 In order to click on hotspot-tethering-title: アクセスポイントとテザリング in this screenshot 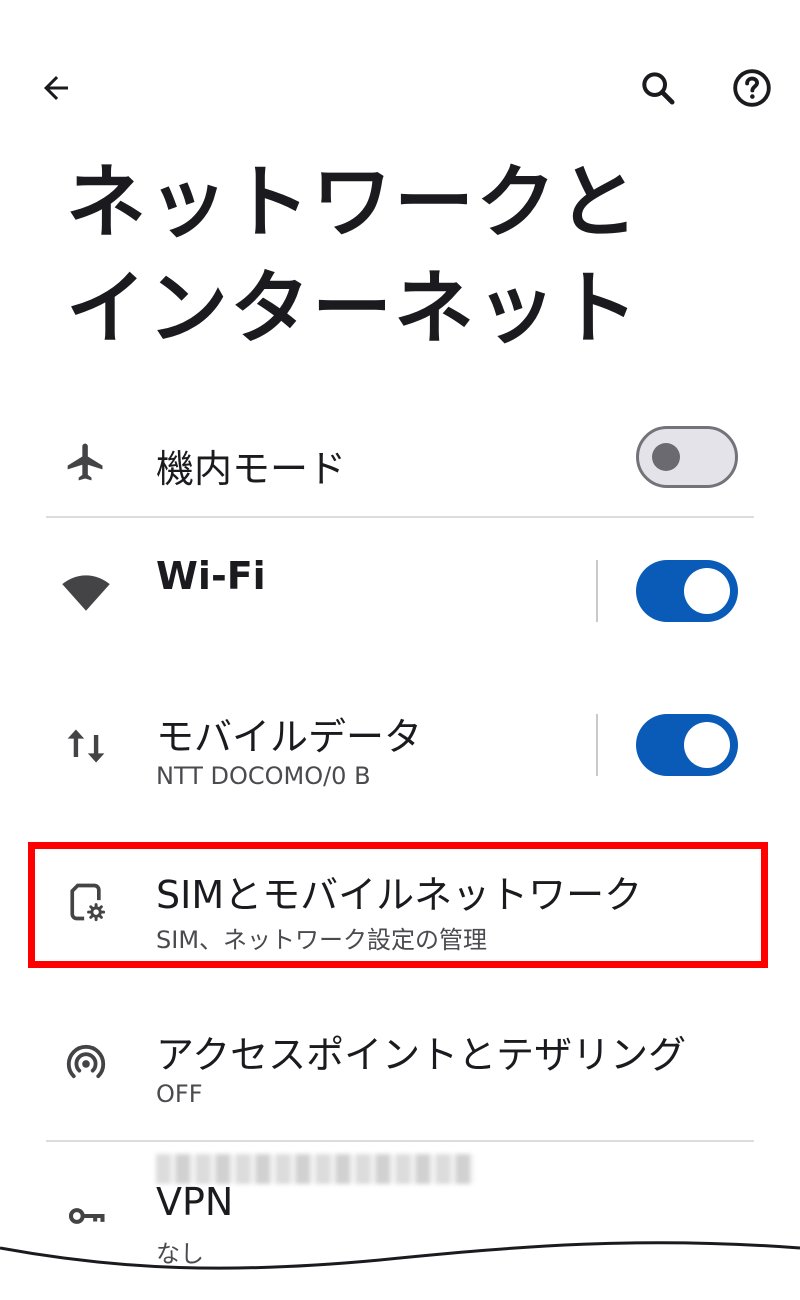, I will do `click(421, 1055)`.